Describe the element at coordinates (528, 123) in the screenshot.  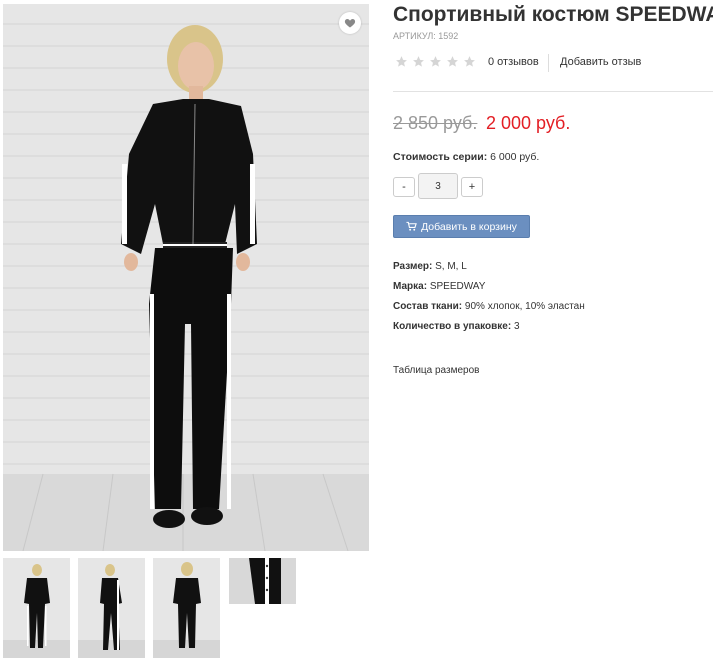
I see `current-price: 2 000 руб.` at that location.